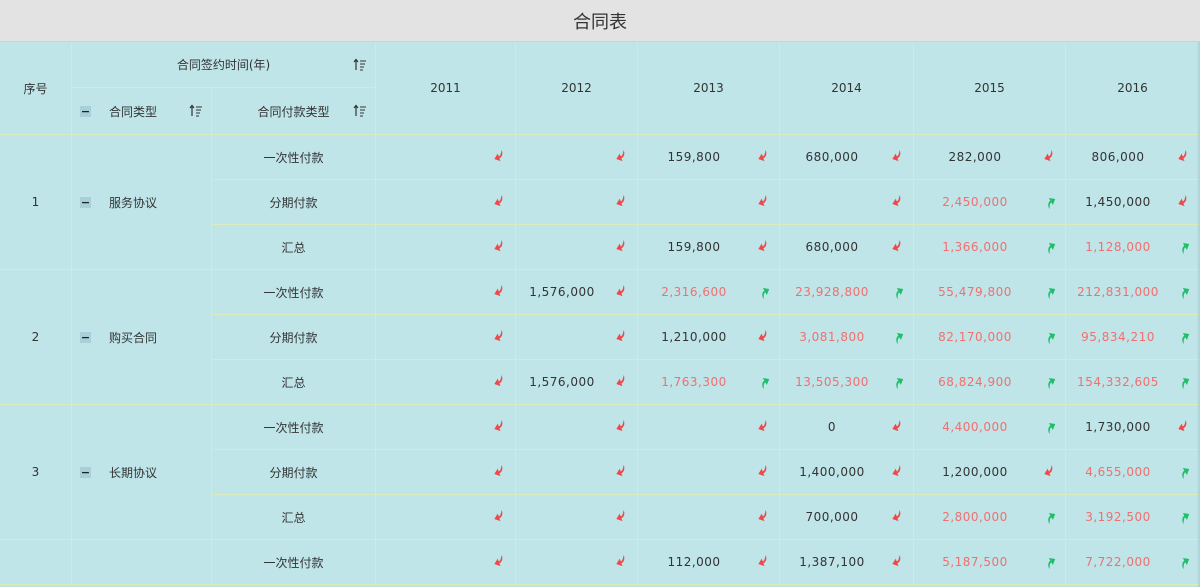  Describe the element at coordinates (990, 517) in the screenshot. I see `table-cell: 2,800,000` at that location.